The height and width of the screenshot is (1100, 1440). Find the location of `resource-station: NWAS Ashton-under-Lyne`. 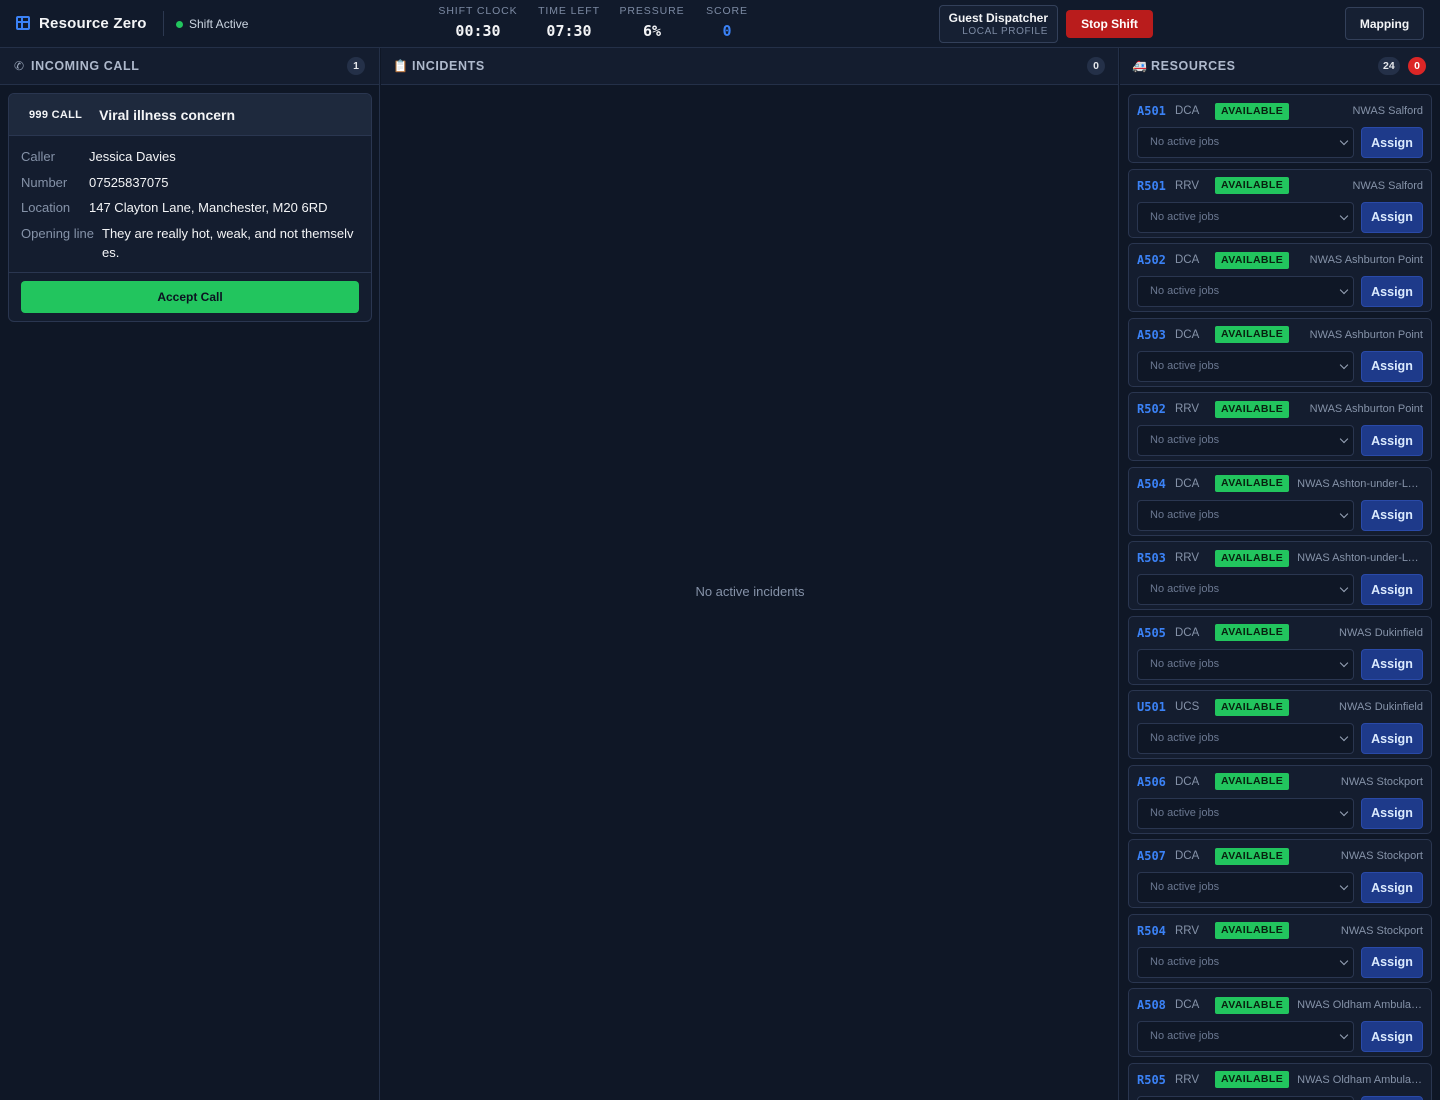

resource-station: NWAS Ashton-under-Lyne is located at coordinates (1360, 558).